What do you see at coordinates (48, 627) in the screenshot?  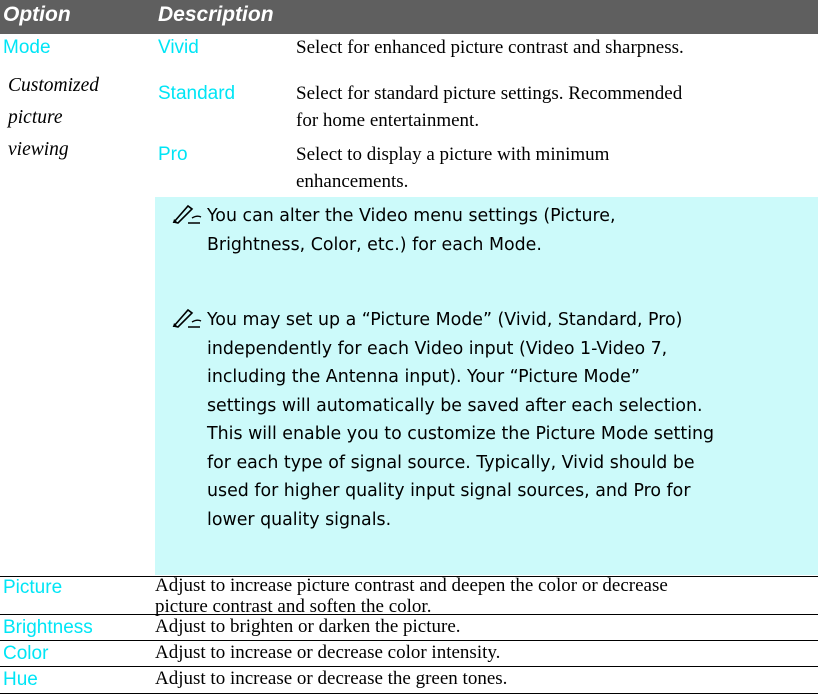 I see `option-brightness: Brightness` at bounding box center [48, 627].